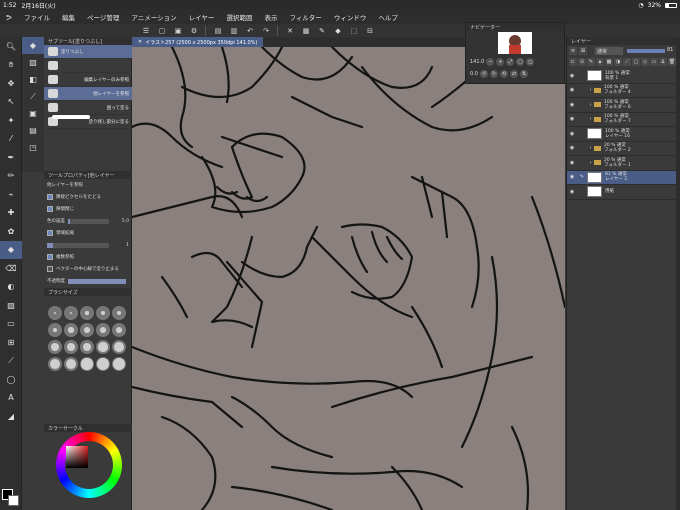 The width and height of the screenshot is (680, 510). What do you see at coordinates (623, 149) in the screenshot?
I see `layer-row: ◉ › 20 % 通常 フォルダー 2` at bounding box center [623, 149].